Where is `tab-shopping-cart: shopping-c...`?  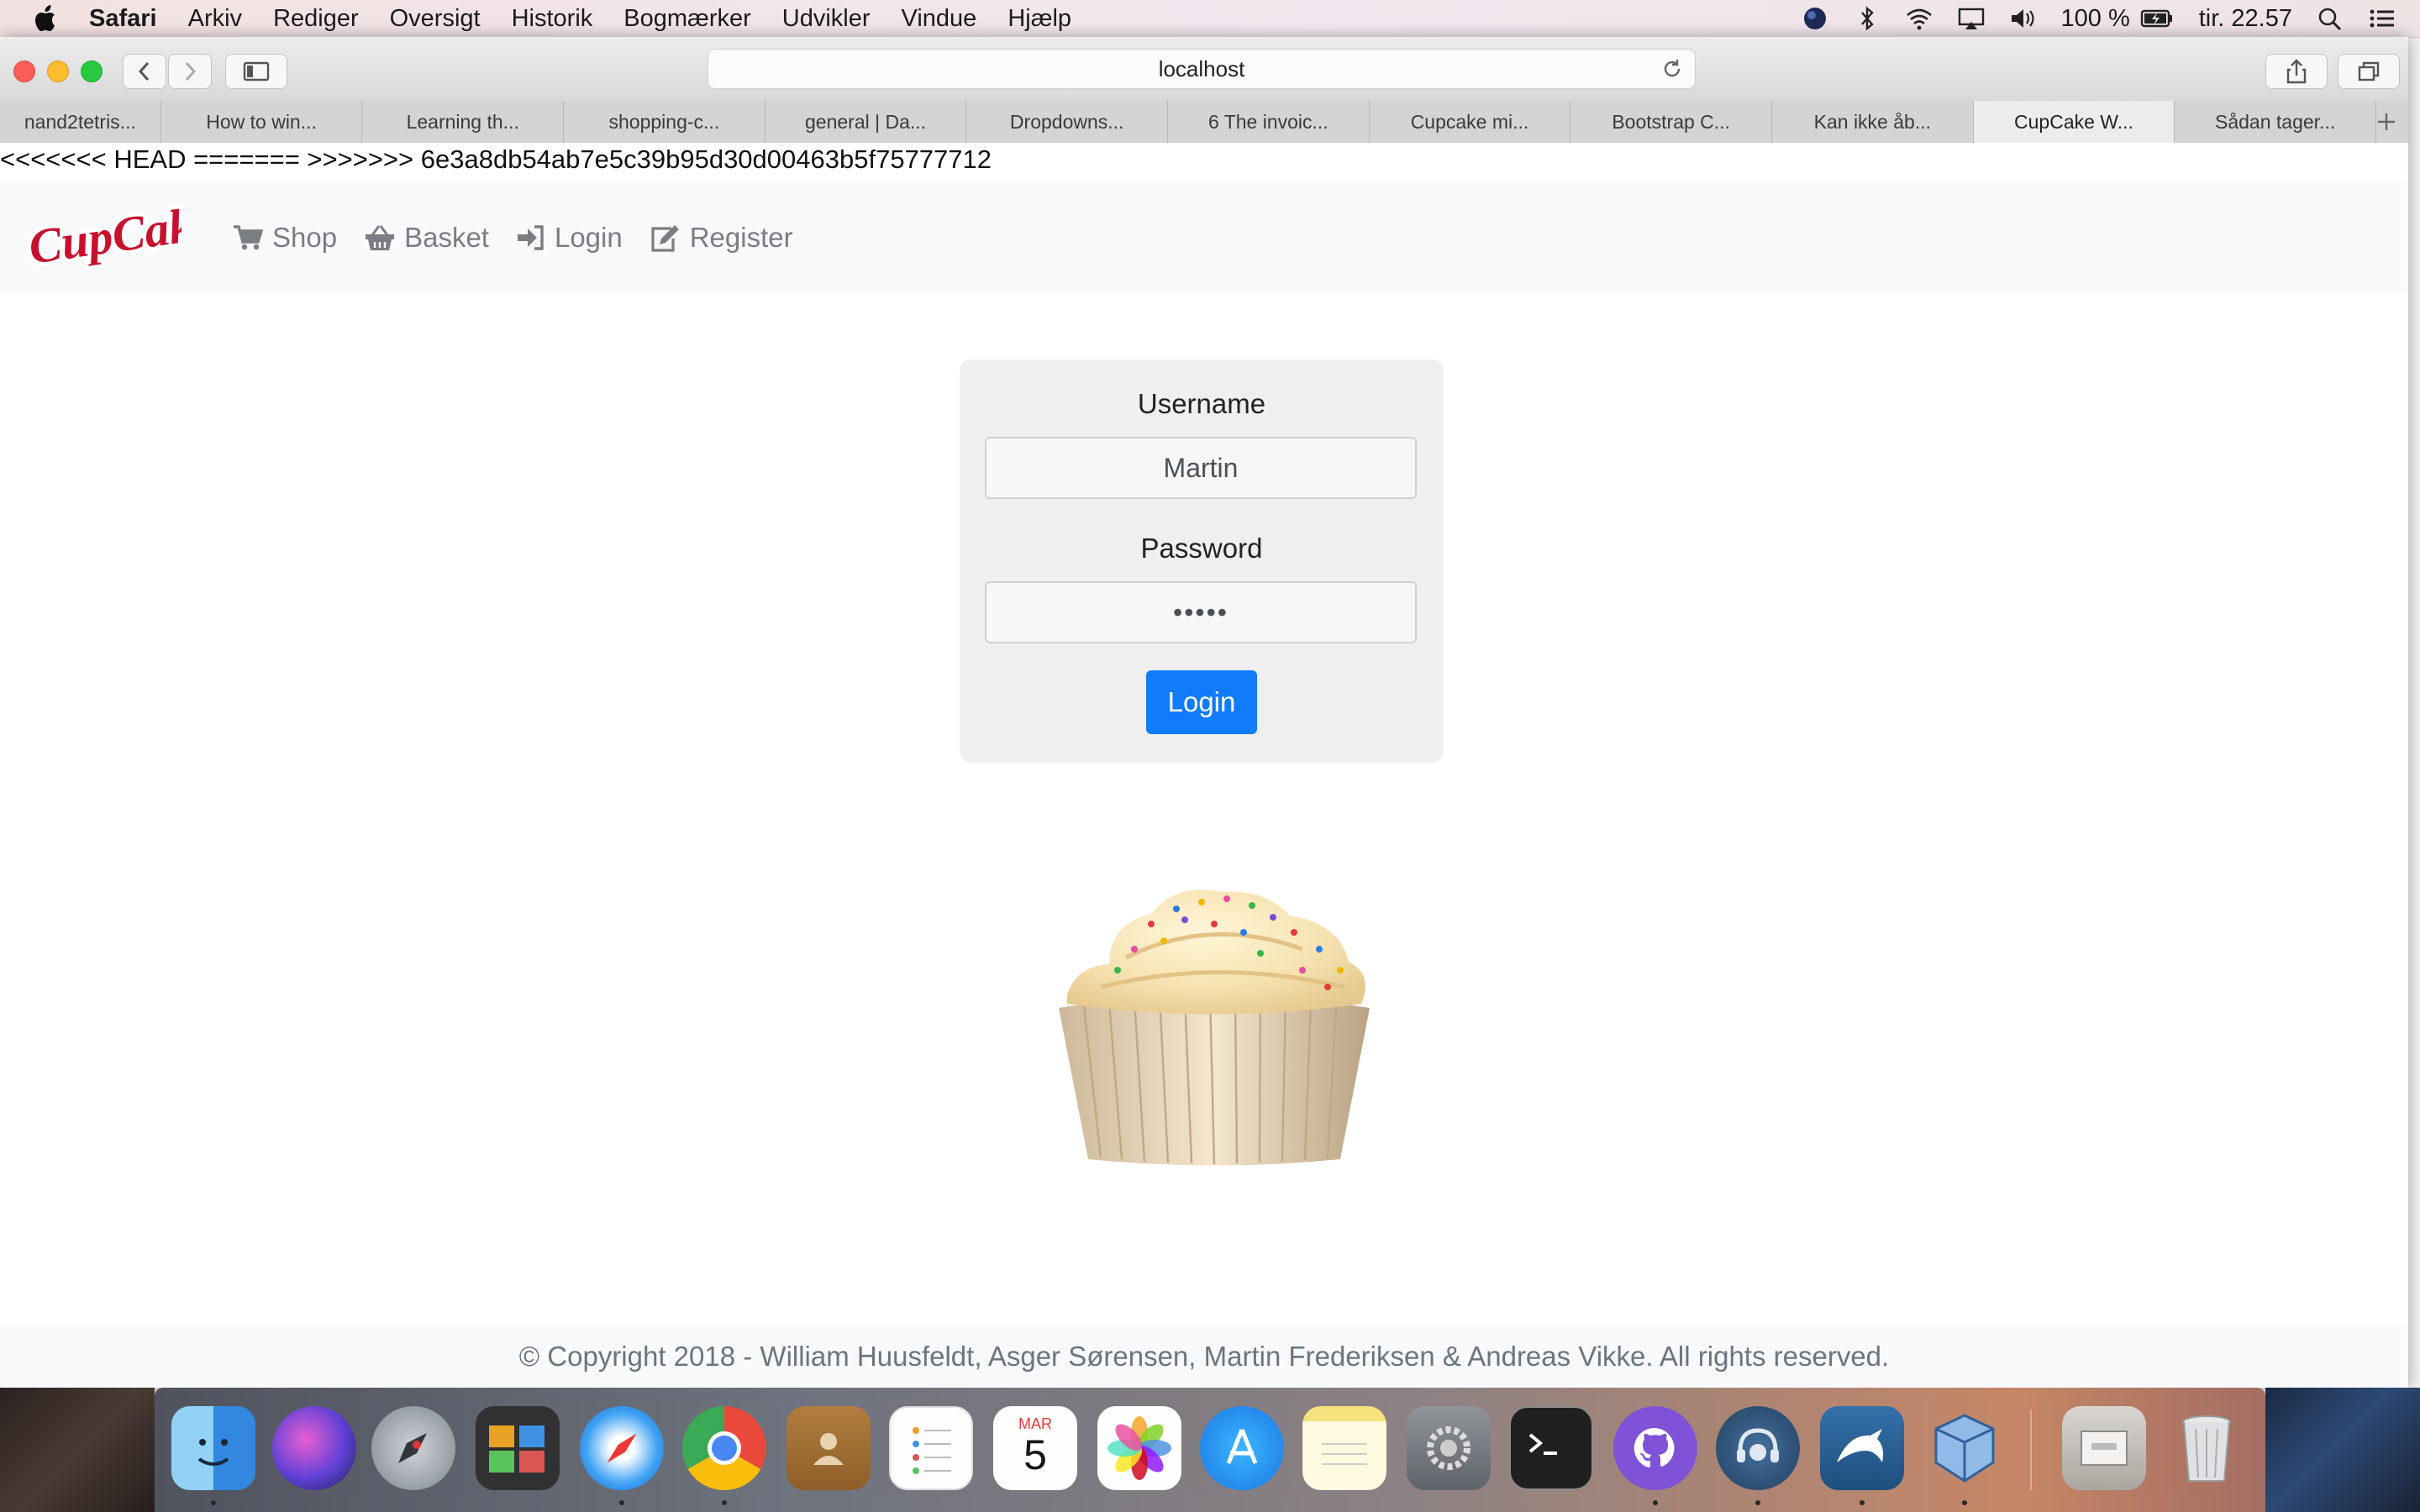
tab-shopping-cart: shopping-c... is located at coordinates (664, 122).